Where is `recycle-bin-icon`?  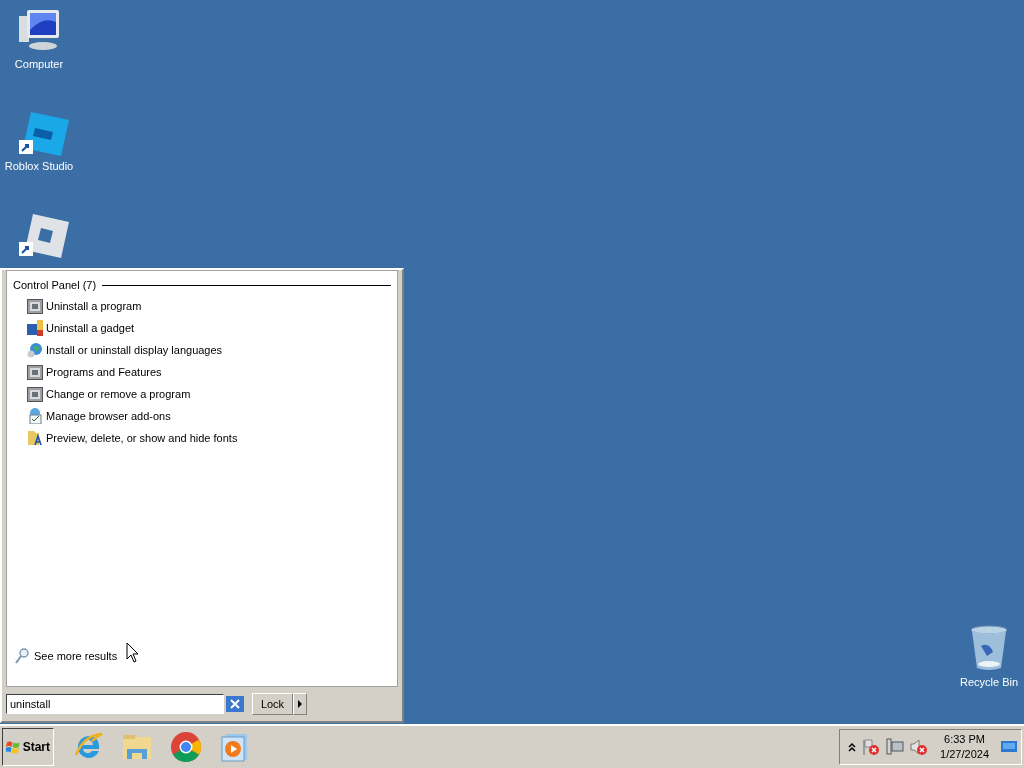
recycle-bin-icon is located at coordinates (989, 648).